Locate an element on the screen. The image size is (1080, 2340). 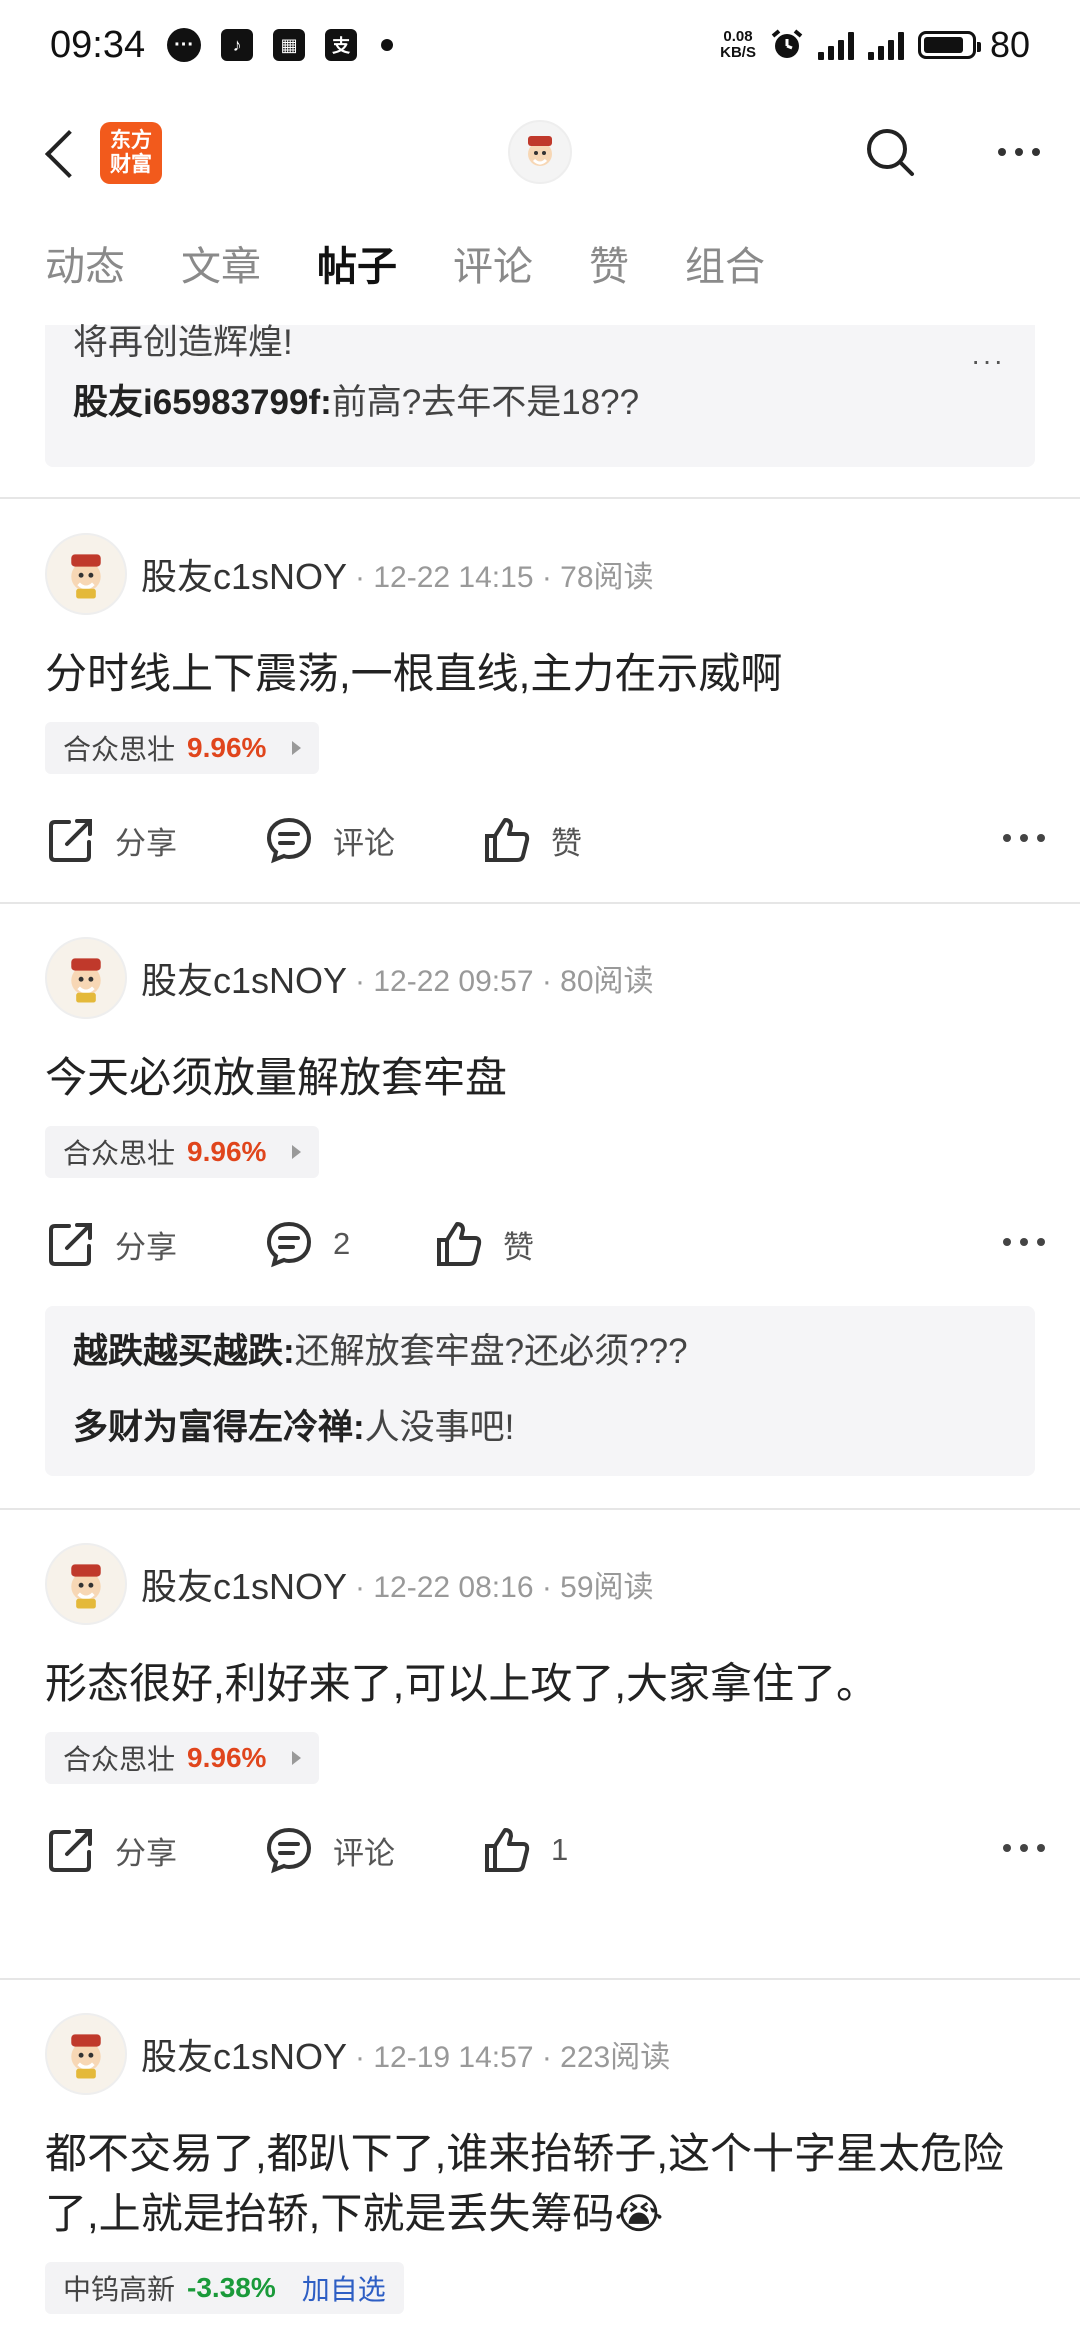
status-time: 09:34 is located at coordinates (98, 44).